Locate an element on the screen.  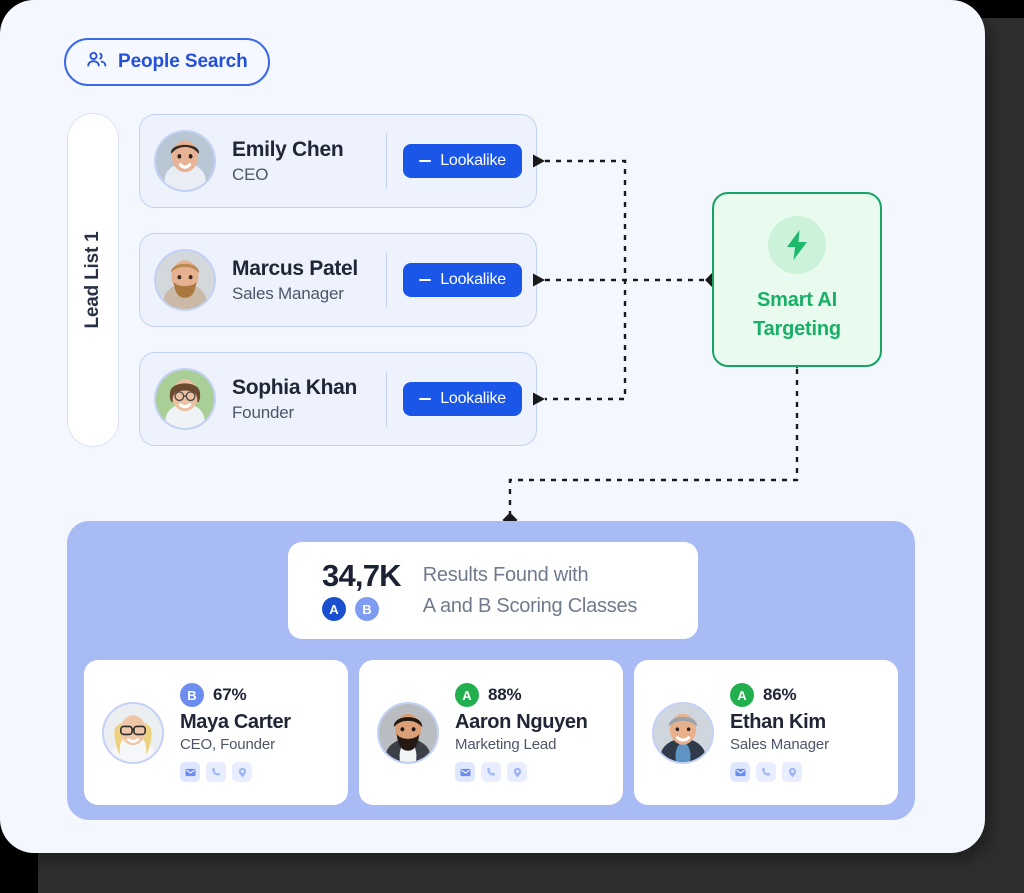
lead-role: Founder is located at coordinates (263, 413).